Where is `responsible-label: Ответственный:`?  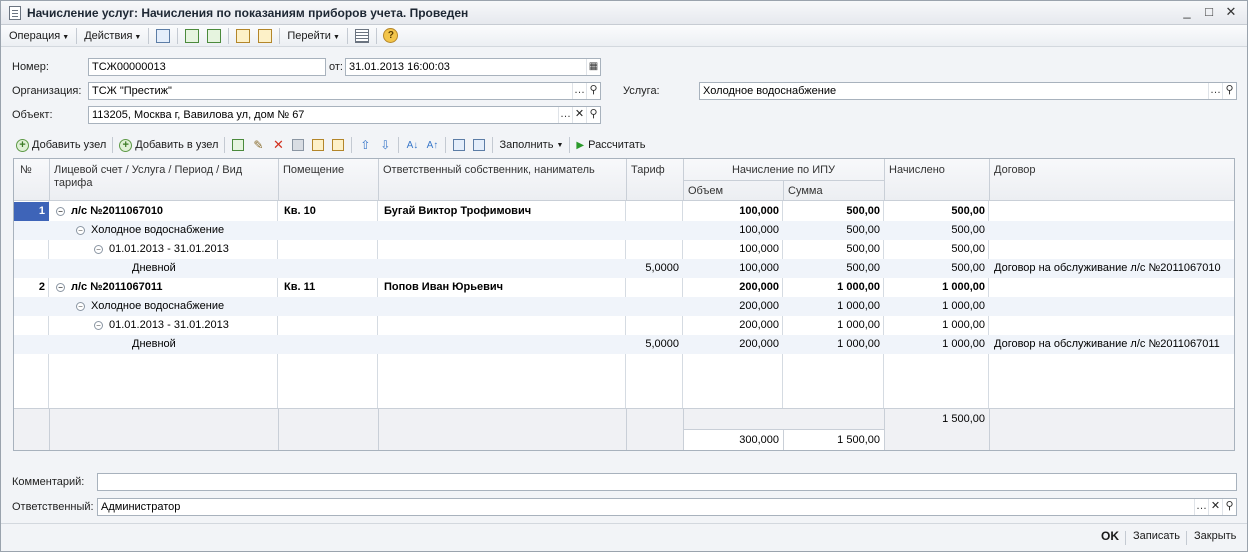
responsible-label: Ответственный: is located at coordinates (53, 507).